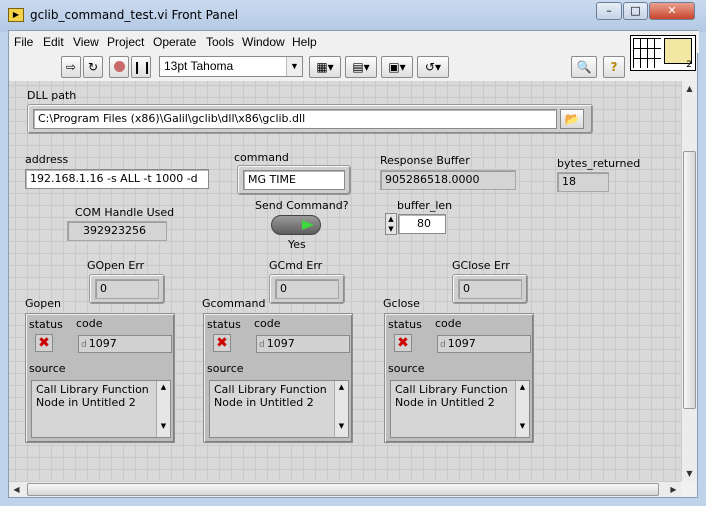 The width and height of the screenshot is (706, 506). What do you see at coordinates (405, 324) in the screenshot?
I see `gclose-status-label: status` at bounding box center [405, 324].